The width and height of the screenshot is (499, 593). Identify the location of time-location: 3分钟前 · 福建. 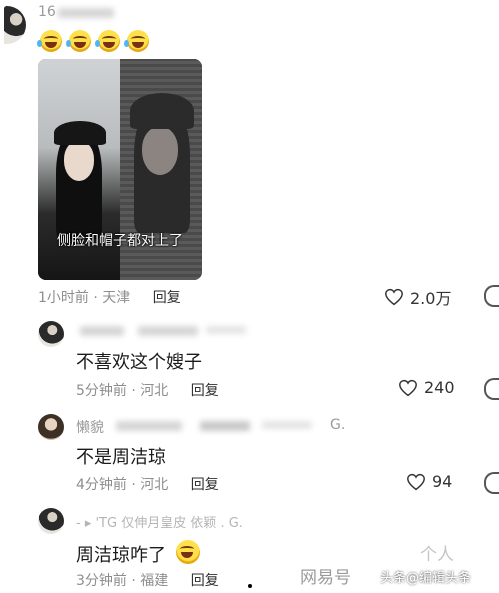
(122, 581).